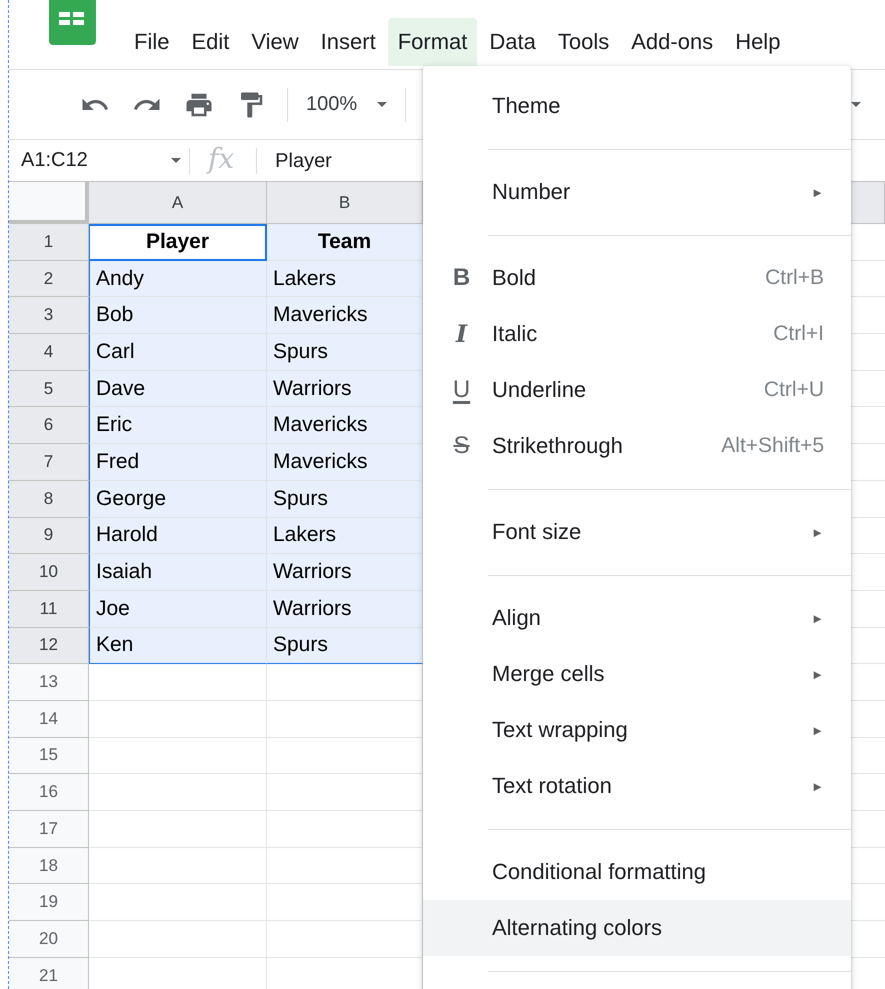  What do you see at coordinates (178, 536) in the screenshot?
I see `table-cell: Harold` at bounding box center [178, 536].